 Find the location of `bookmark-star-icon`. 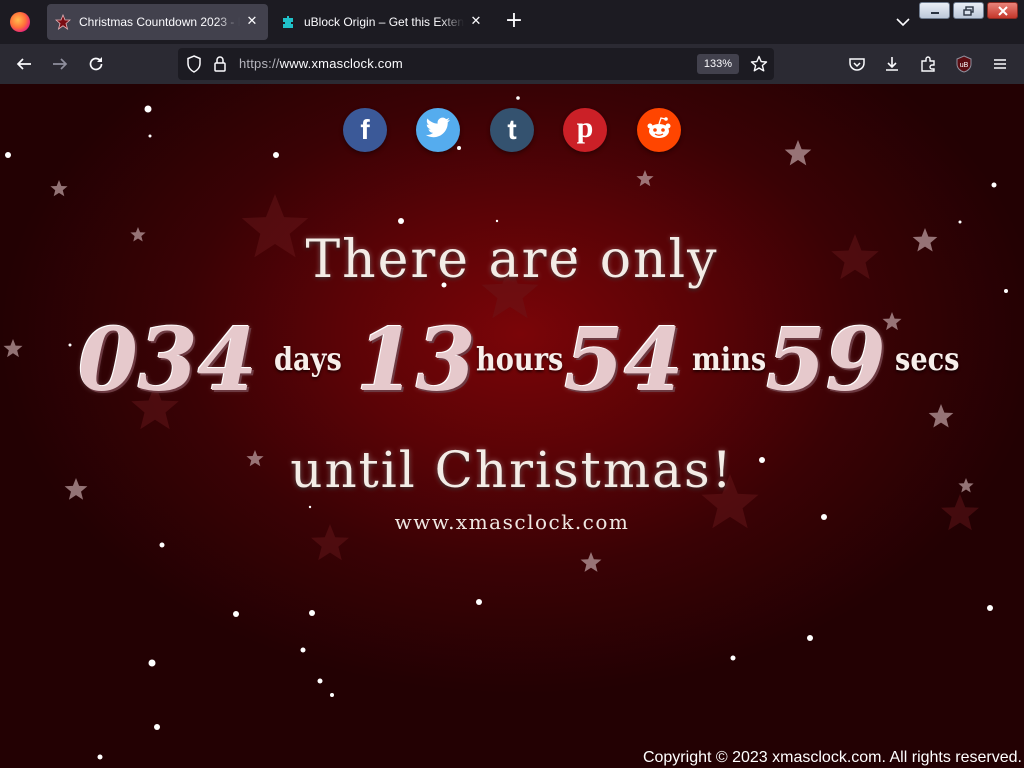

bookmark-star-icon is located at coordinates (759, 66).